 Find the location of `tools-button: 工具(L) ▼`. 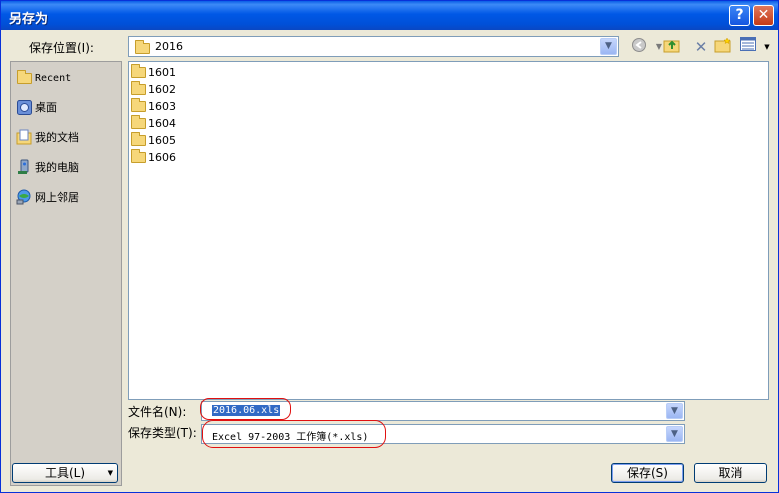

tools-button: 工具(L) ▼ is located at coordinates (65, 473).